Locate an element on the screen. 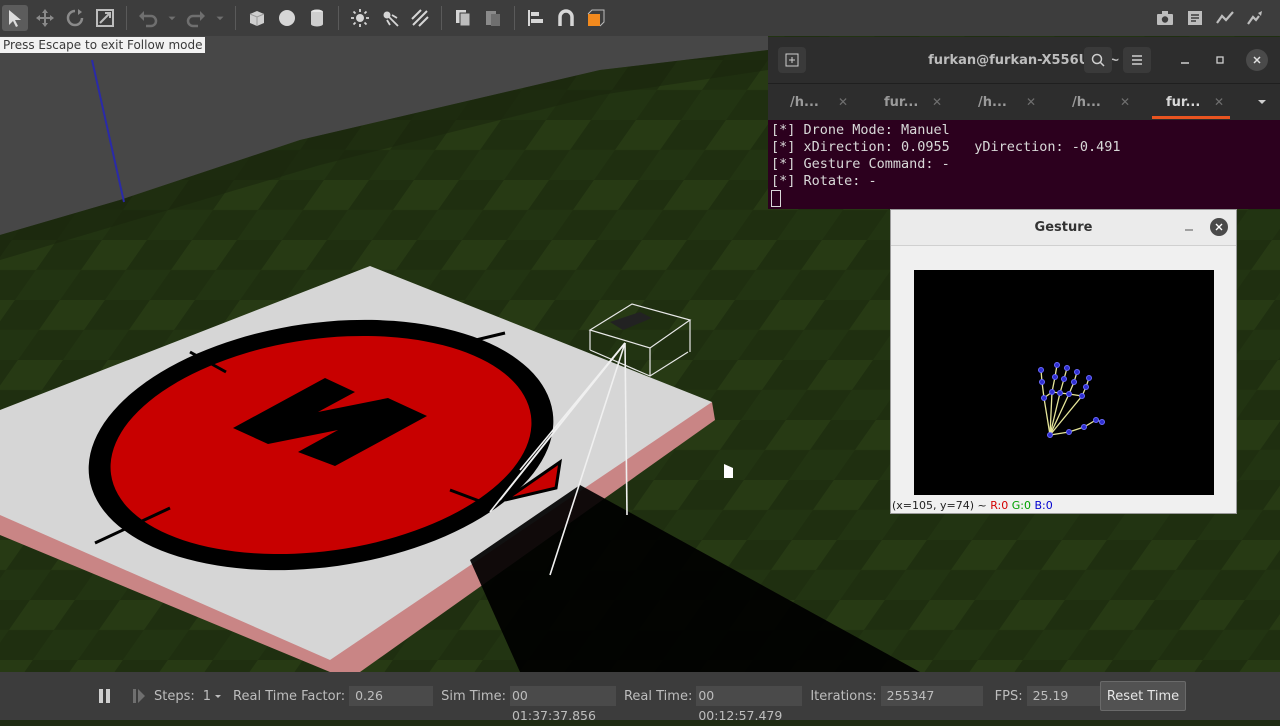  redo-button is located at coordinates (196, 18).